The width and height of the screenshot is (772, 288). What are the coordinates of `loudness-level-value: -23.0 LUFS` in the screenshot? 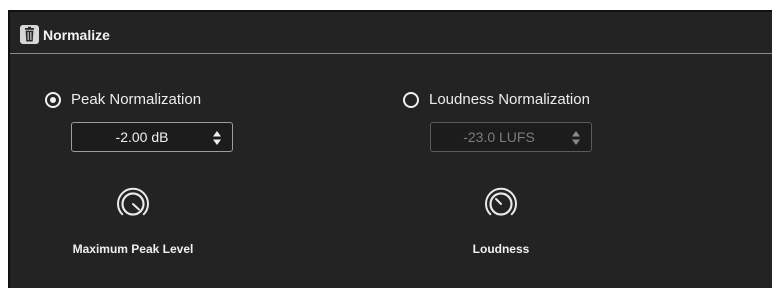 It's located at (499, 137).